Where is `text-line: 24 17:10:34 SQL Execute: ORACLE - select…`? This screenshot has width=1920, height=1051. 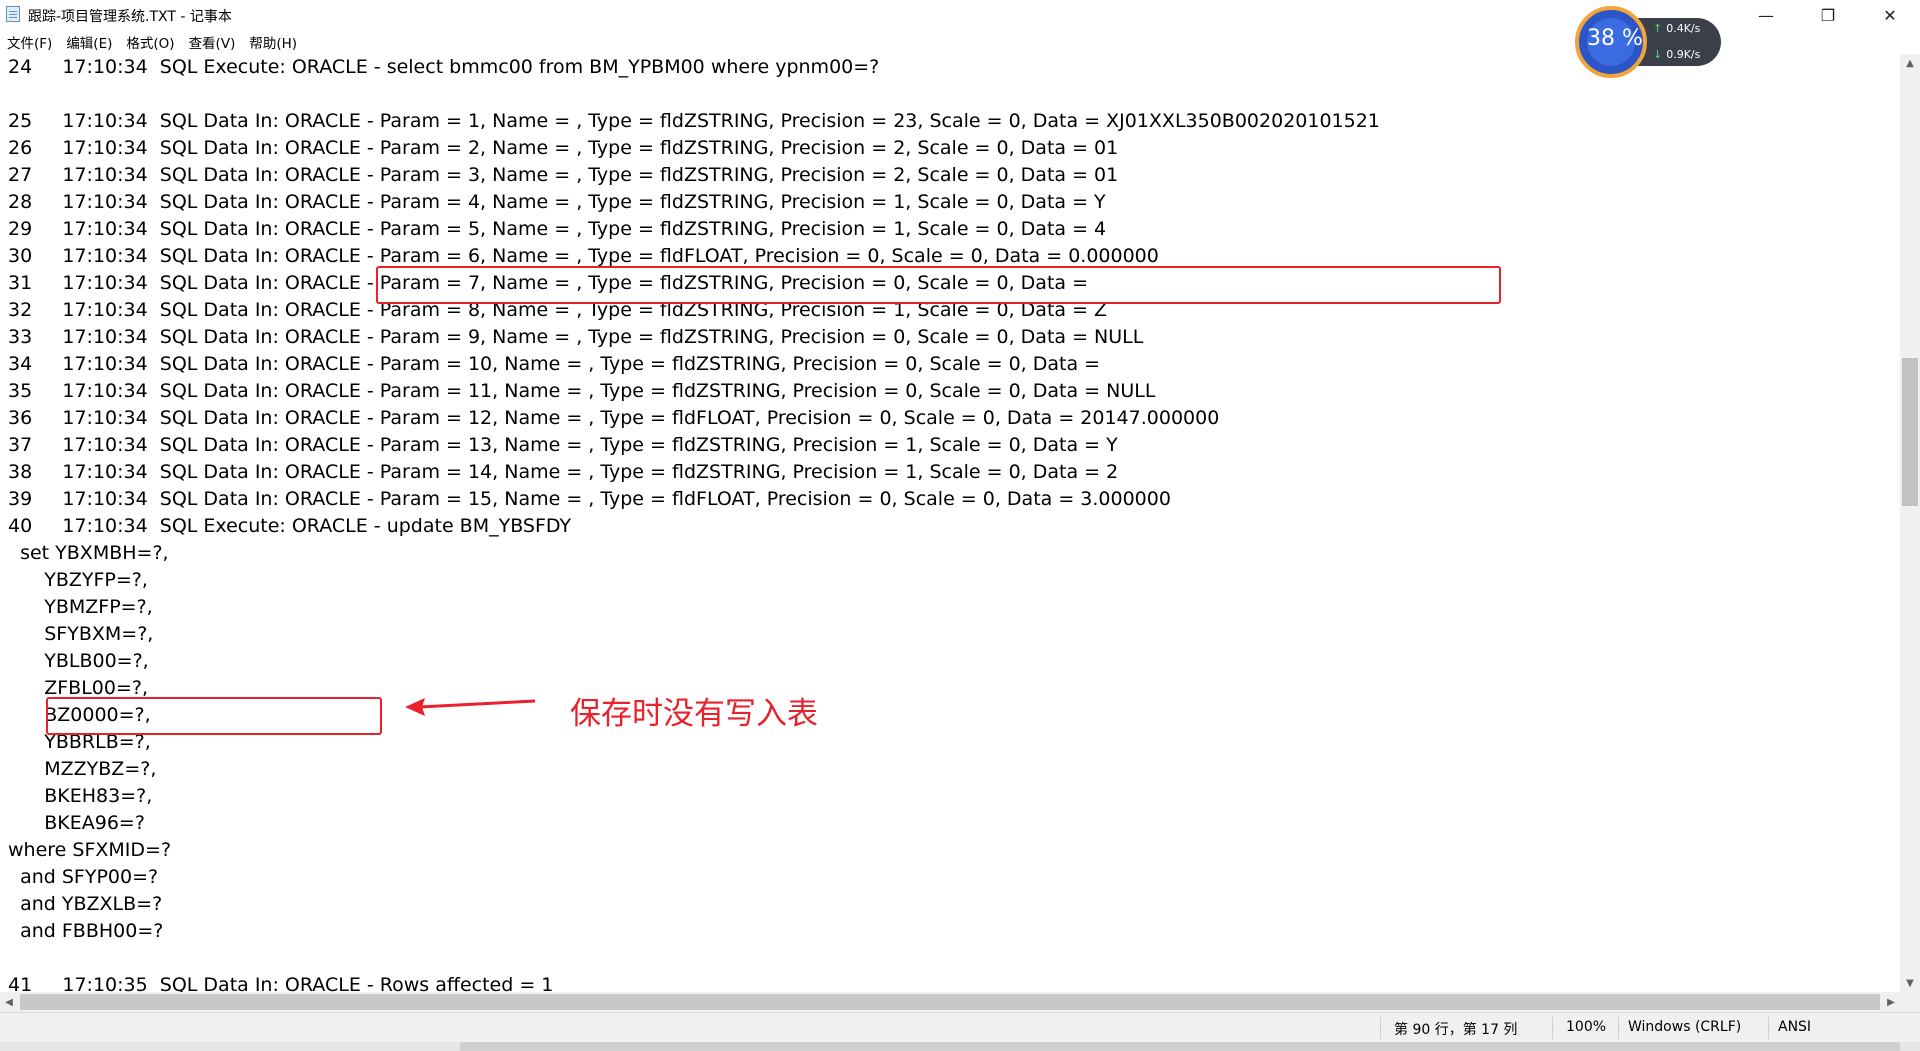 text-line: 24 17:10:34 SQL Execute: ORACLE - select… is located at coordinates (444, 67).